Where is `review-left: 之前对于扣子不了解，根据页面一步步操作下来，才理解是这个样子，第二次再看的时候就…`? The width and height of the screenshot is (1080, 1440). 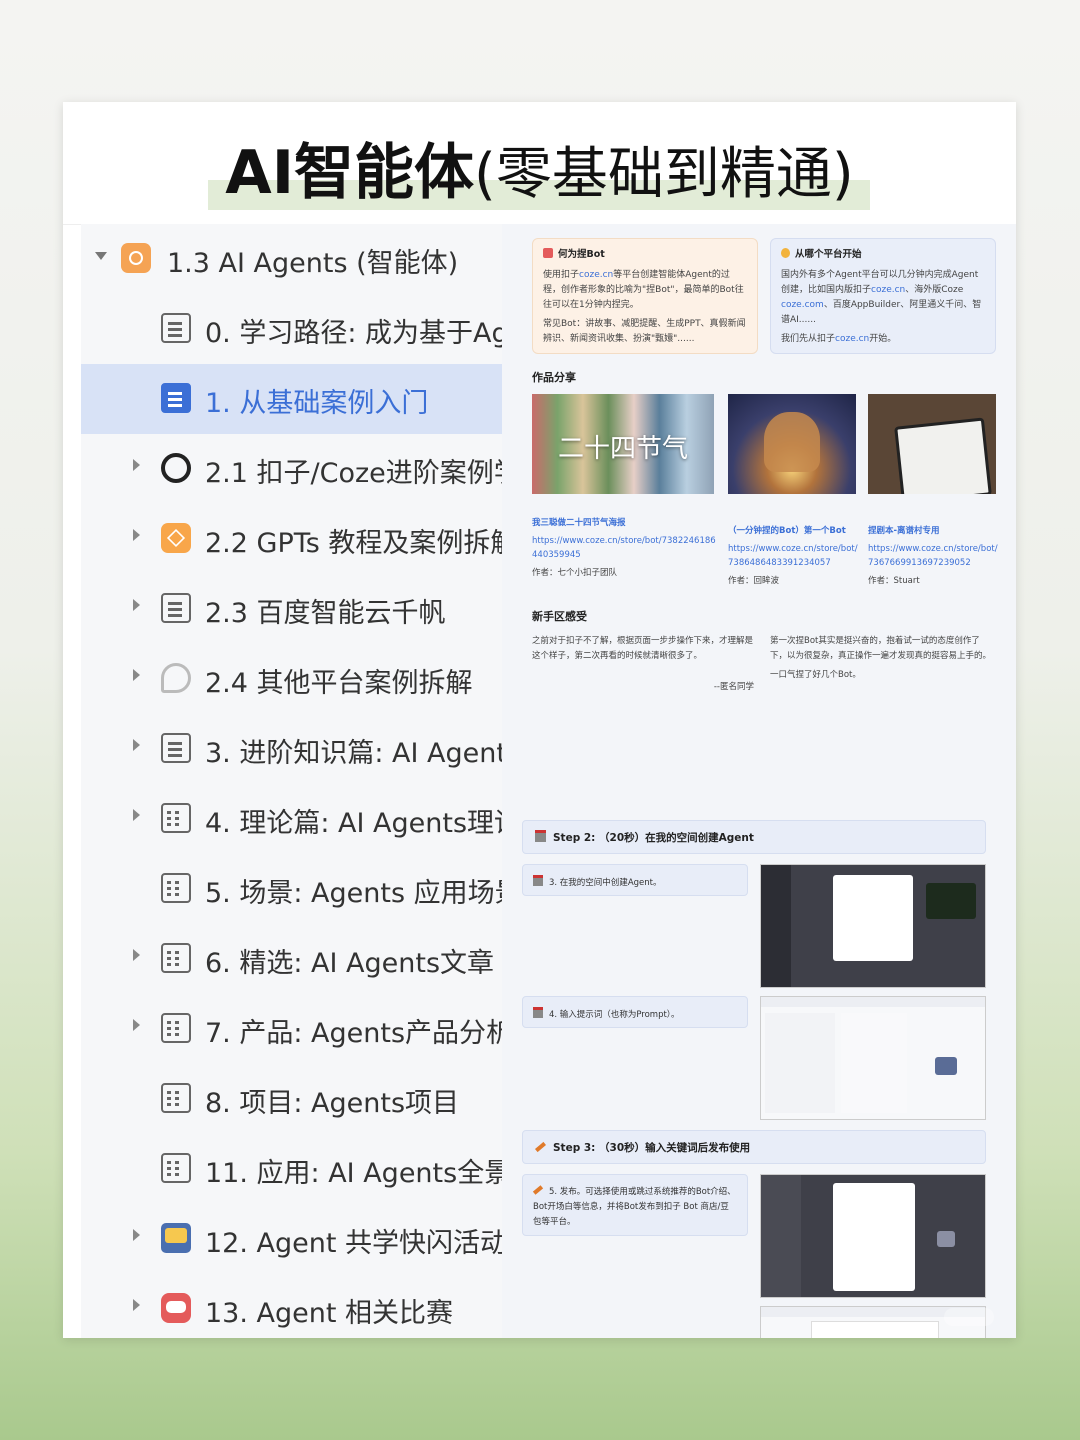
review-left: 之前对于扣子不了解，根据页面一步步操作下来，才理解是这个样子，第二次再看的时候就… is located at coordinates (643, 664).